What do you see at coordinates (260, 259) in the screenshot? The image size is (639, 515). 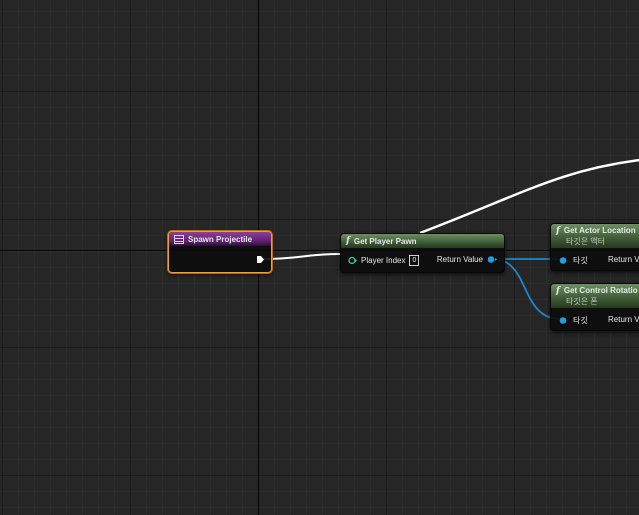 I see `exec-output-pin-icon` at bounding box center [260, 259].